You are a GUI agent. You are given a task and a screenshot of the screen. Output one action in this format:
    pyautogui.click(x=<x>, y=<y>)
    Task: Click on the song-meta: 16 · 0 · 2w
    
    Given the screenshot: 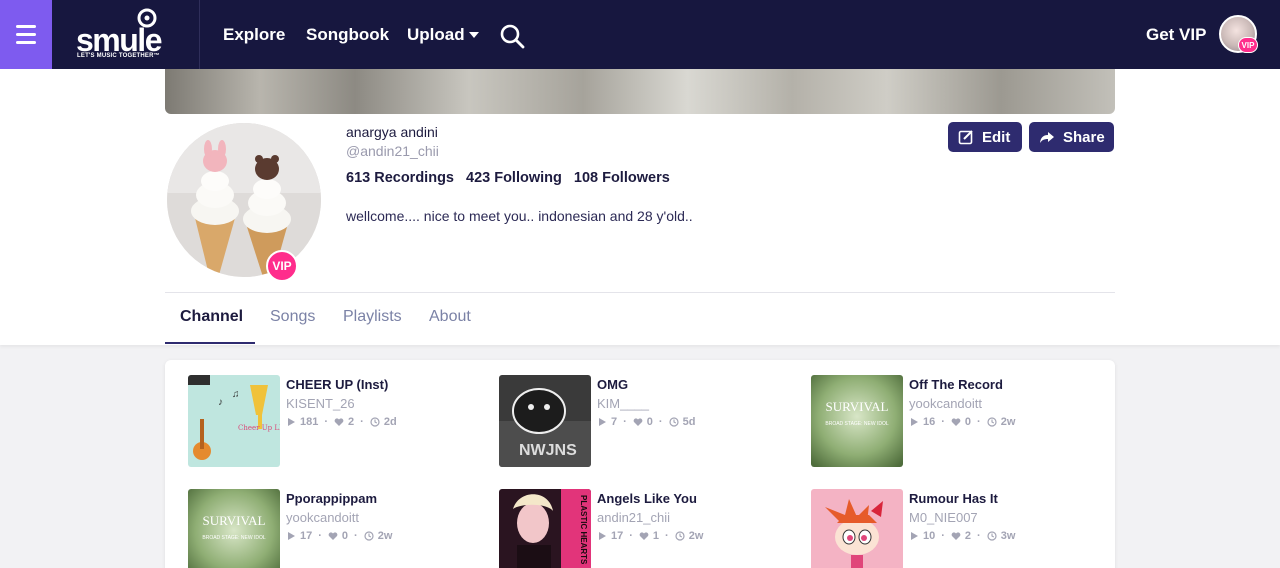 What is the action you would take?
    pyautogui.click(x=962, y=422)
    